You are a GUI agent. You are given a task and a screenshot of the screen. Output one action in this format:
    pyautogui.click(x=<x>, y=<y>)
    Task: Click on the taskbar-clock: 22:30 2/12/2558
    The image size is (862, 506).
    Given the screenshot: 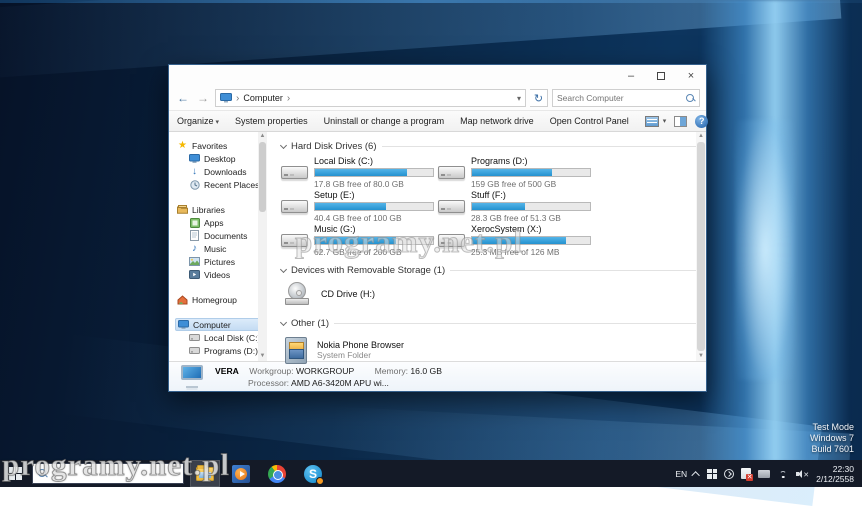 What is the action you would take?
    pyautogui.click(x=835, y=474)
    